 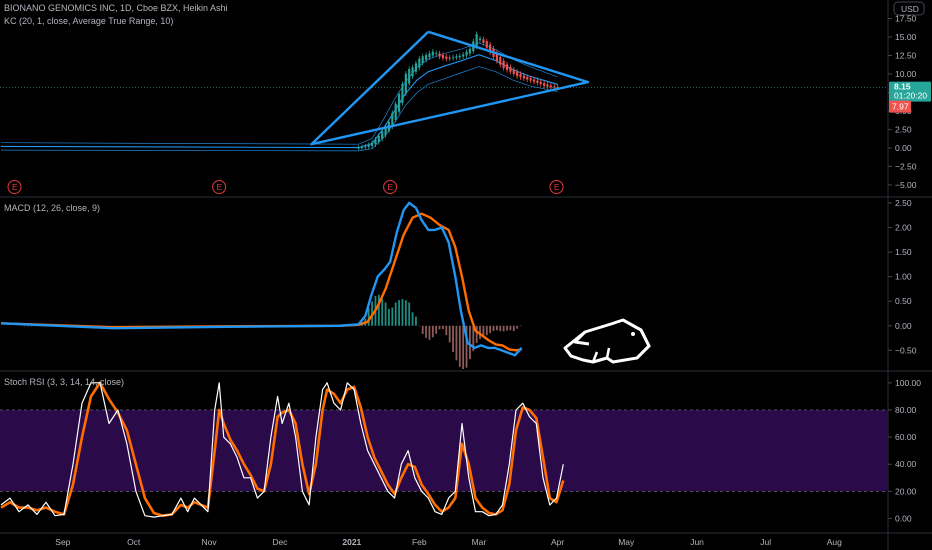 I want to click on stoch-ytick-label: 40.00, so click(x=906, y=464).